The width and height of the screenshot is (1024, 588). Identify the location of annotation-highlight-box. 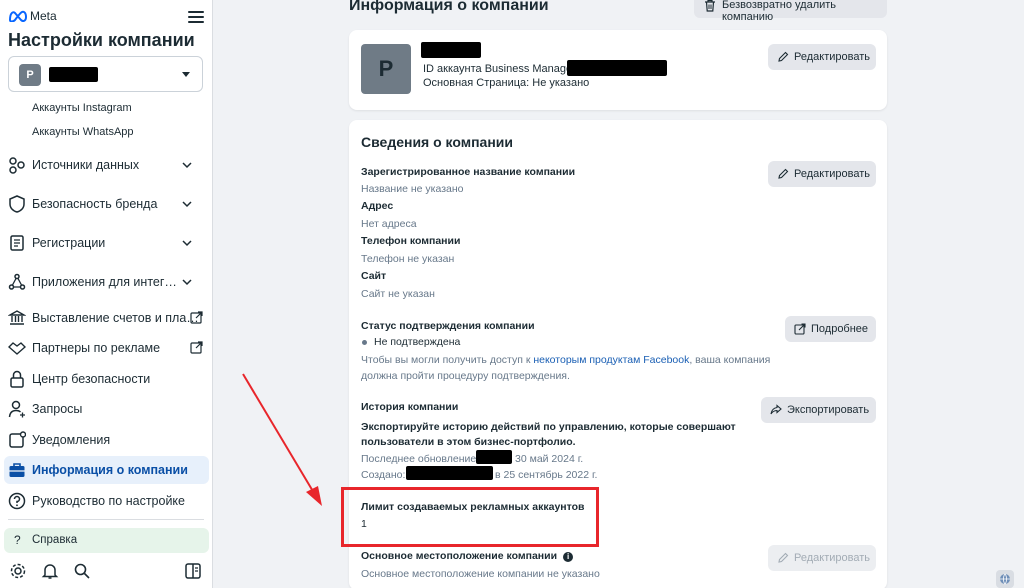
(470, 517).